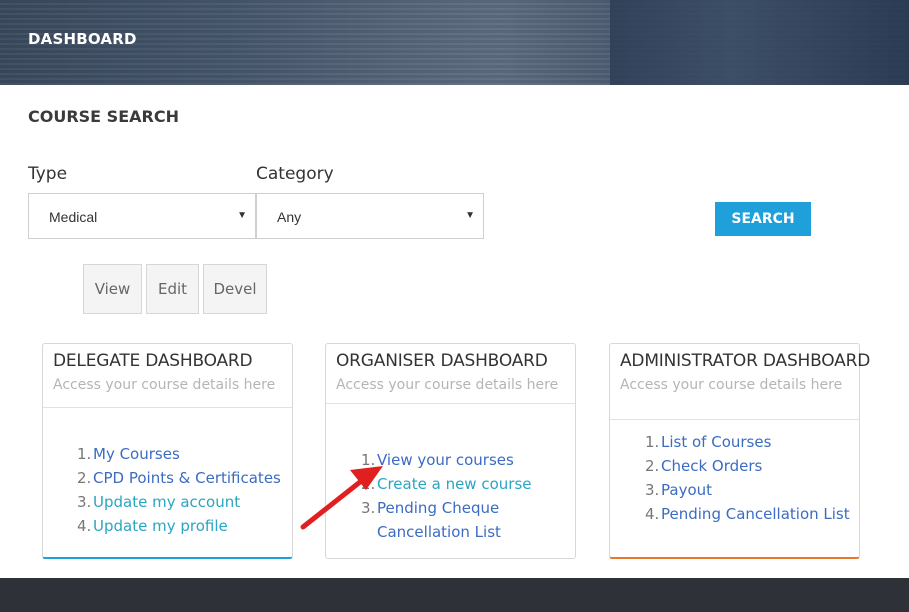  Describe the element at coordinates (73, 217) in the screenshot. I see `type-select-value: Medical` at that location.